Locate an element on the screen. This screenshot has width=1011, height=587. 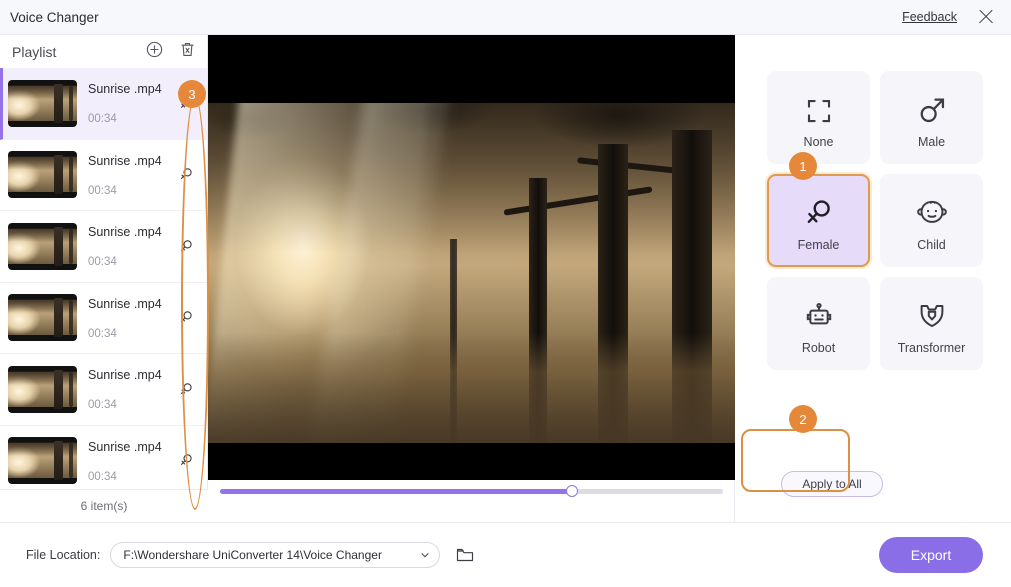
voice-option-child: Child is located at coordinates (931, 220).